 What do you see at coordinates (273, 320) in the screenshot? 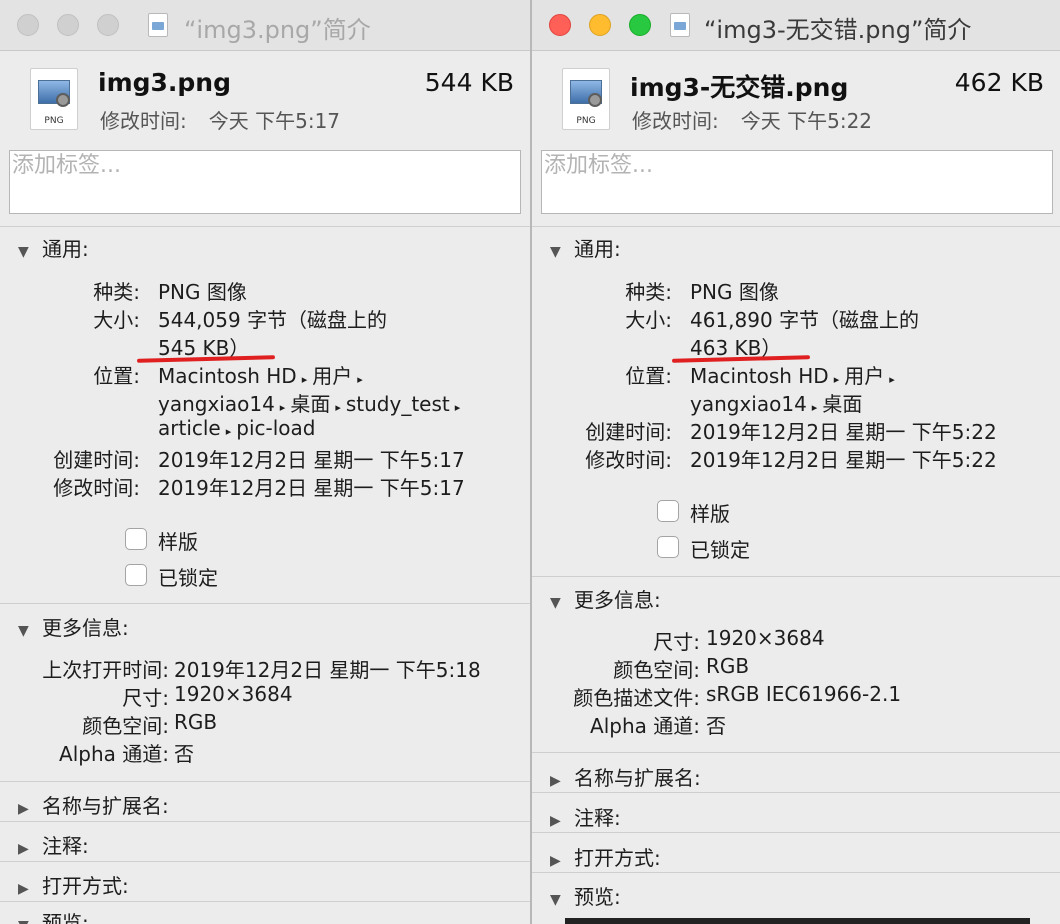
I see `size-value: 544,059 字节（磁盘上的` at bounding box center [273, 320].